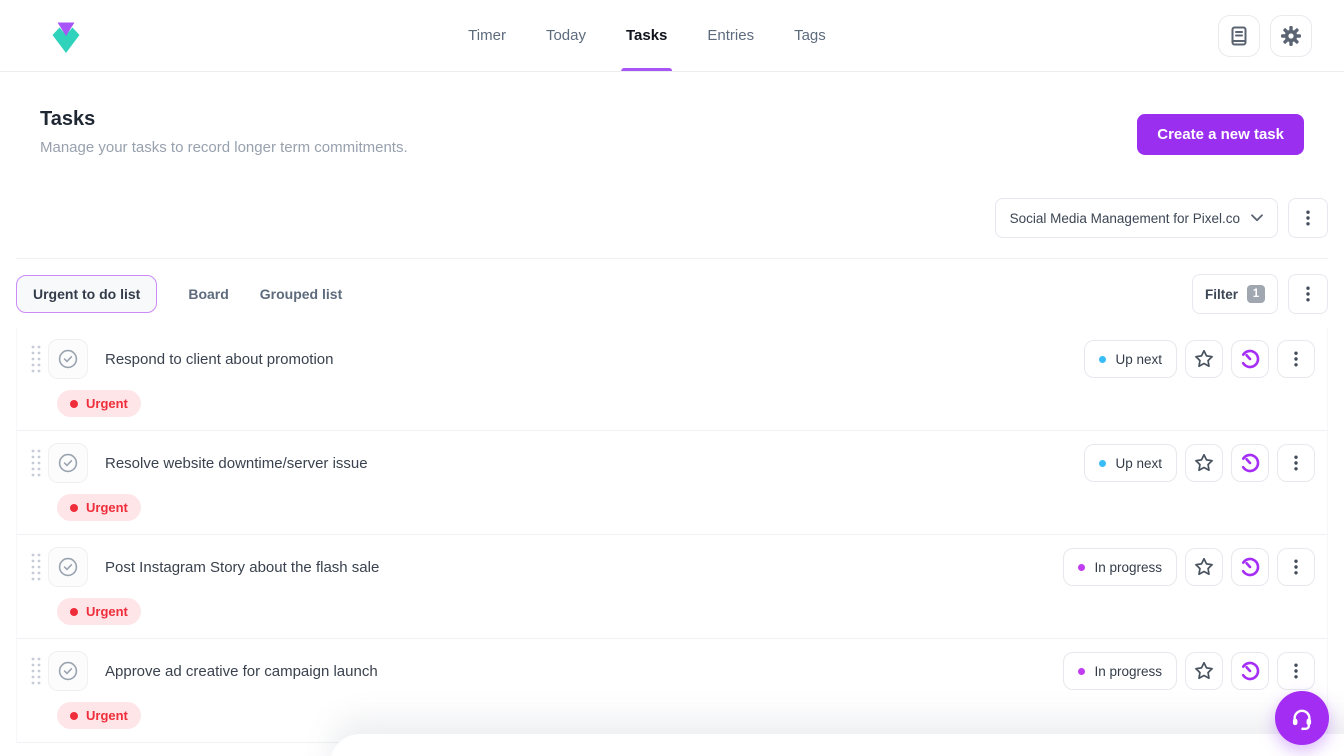 The image size is (1344, 756). Describe the element at coordinates (1257, 218) in the screenshot. I see `chevron-down-icon` at that location.